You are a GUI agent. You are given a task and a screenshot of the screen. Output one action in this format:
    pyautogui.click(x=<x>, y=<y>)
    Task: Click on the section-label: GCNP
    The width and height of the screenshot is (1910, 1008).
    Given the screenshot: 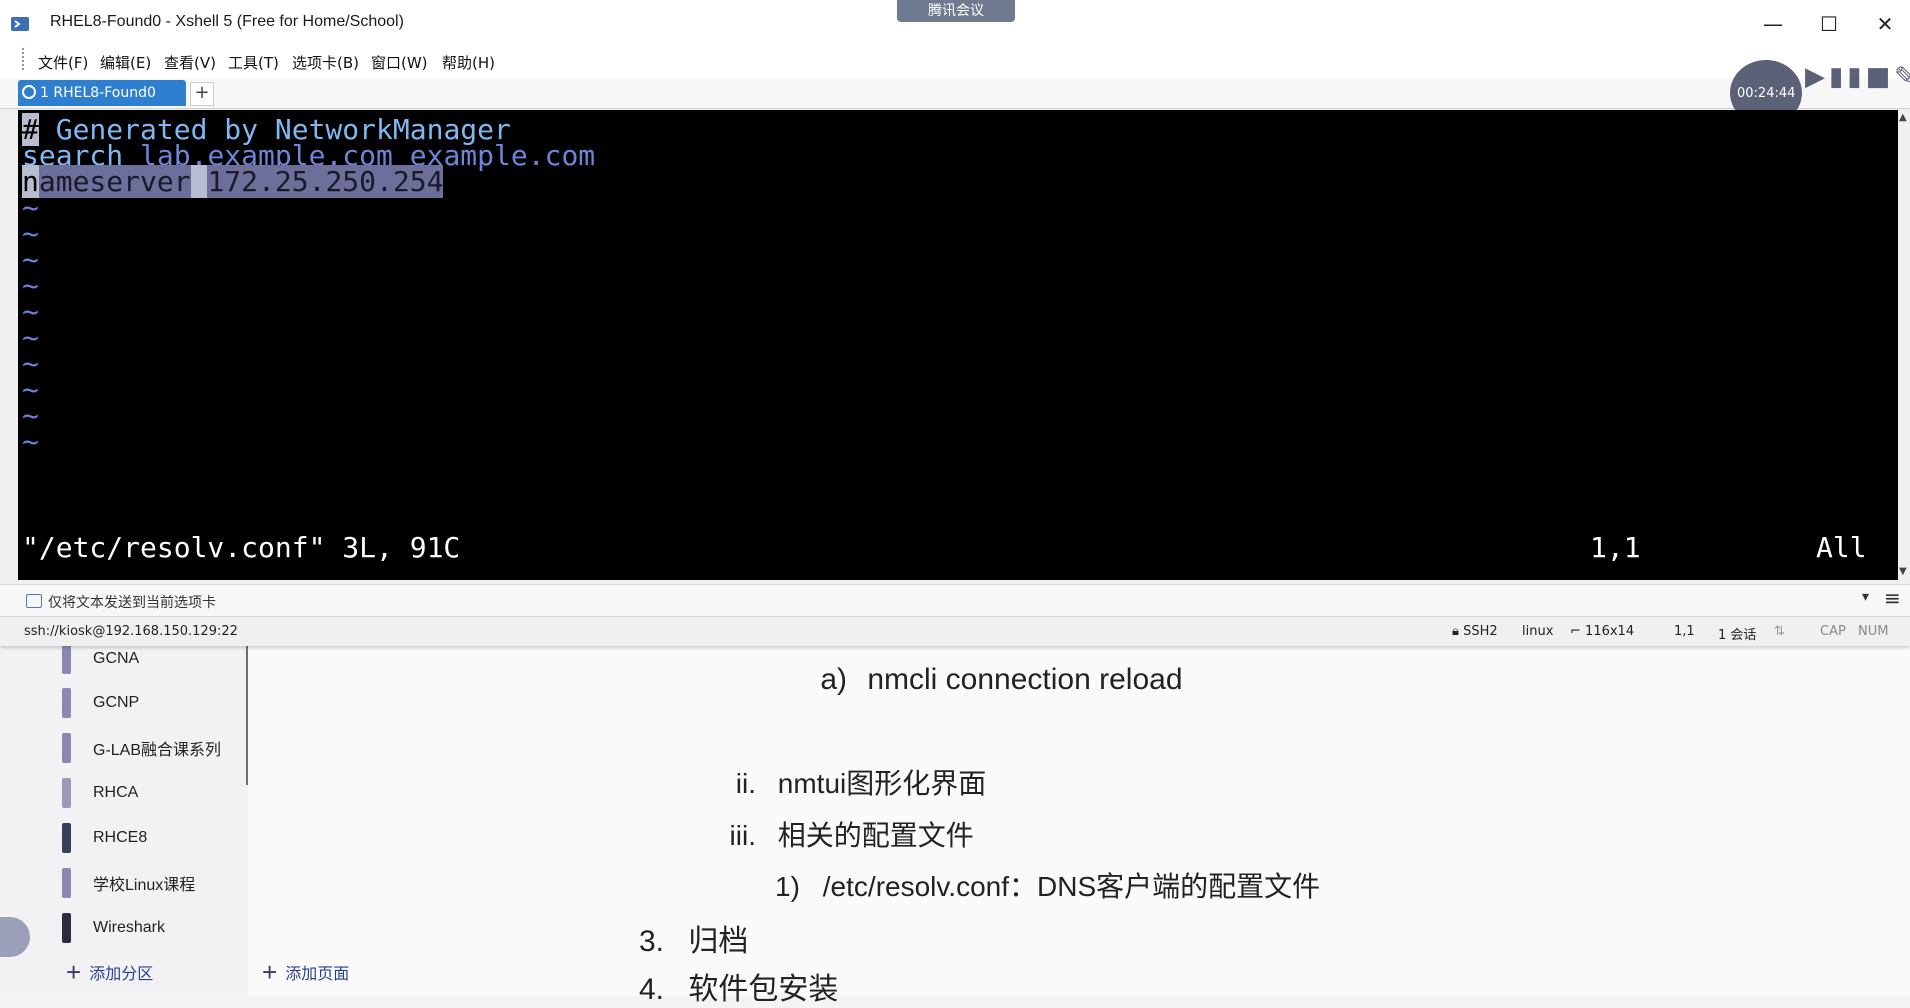 What is the action you would take?
    pyautogui.click(x=116, y=702)
    